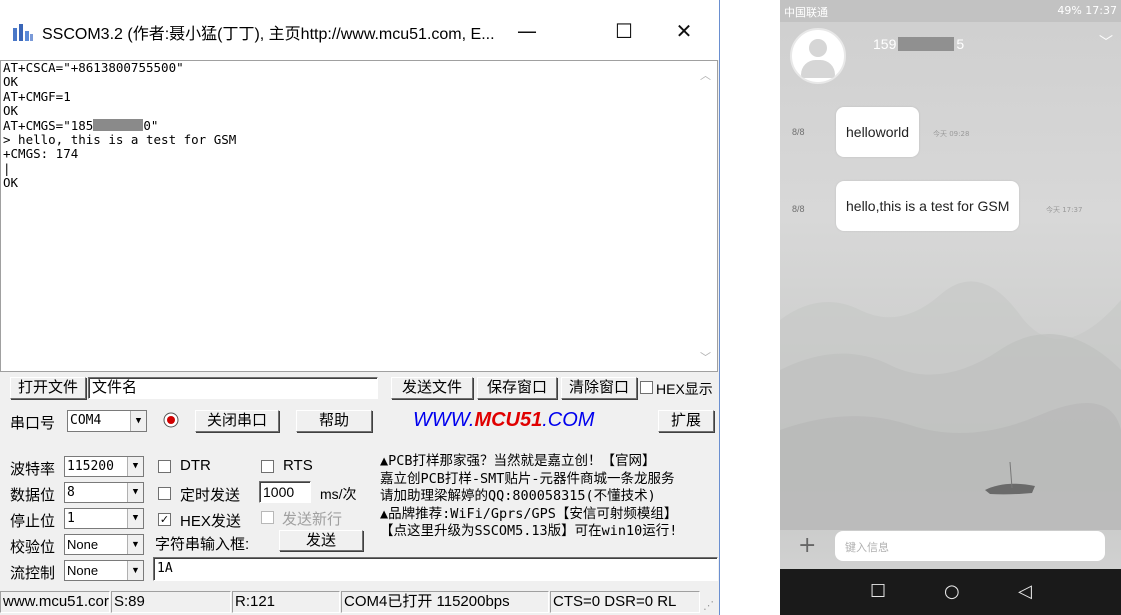 The image size is (1121, 615). I want to click on add-attachment-icon: +, so click(807, 545).